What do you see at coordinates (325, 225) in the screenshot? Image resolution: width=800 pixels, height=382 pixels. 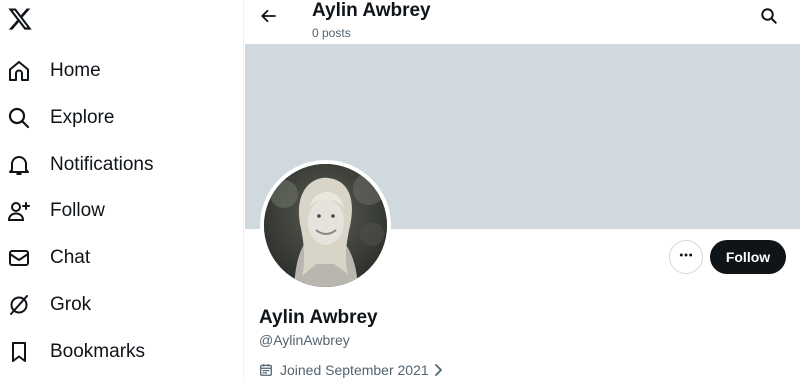 I see `avatar` at bounding box center [325, 225].